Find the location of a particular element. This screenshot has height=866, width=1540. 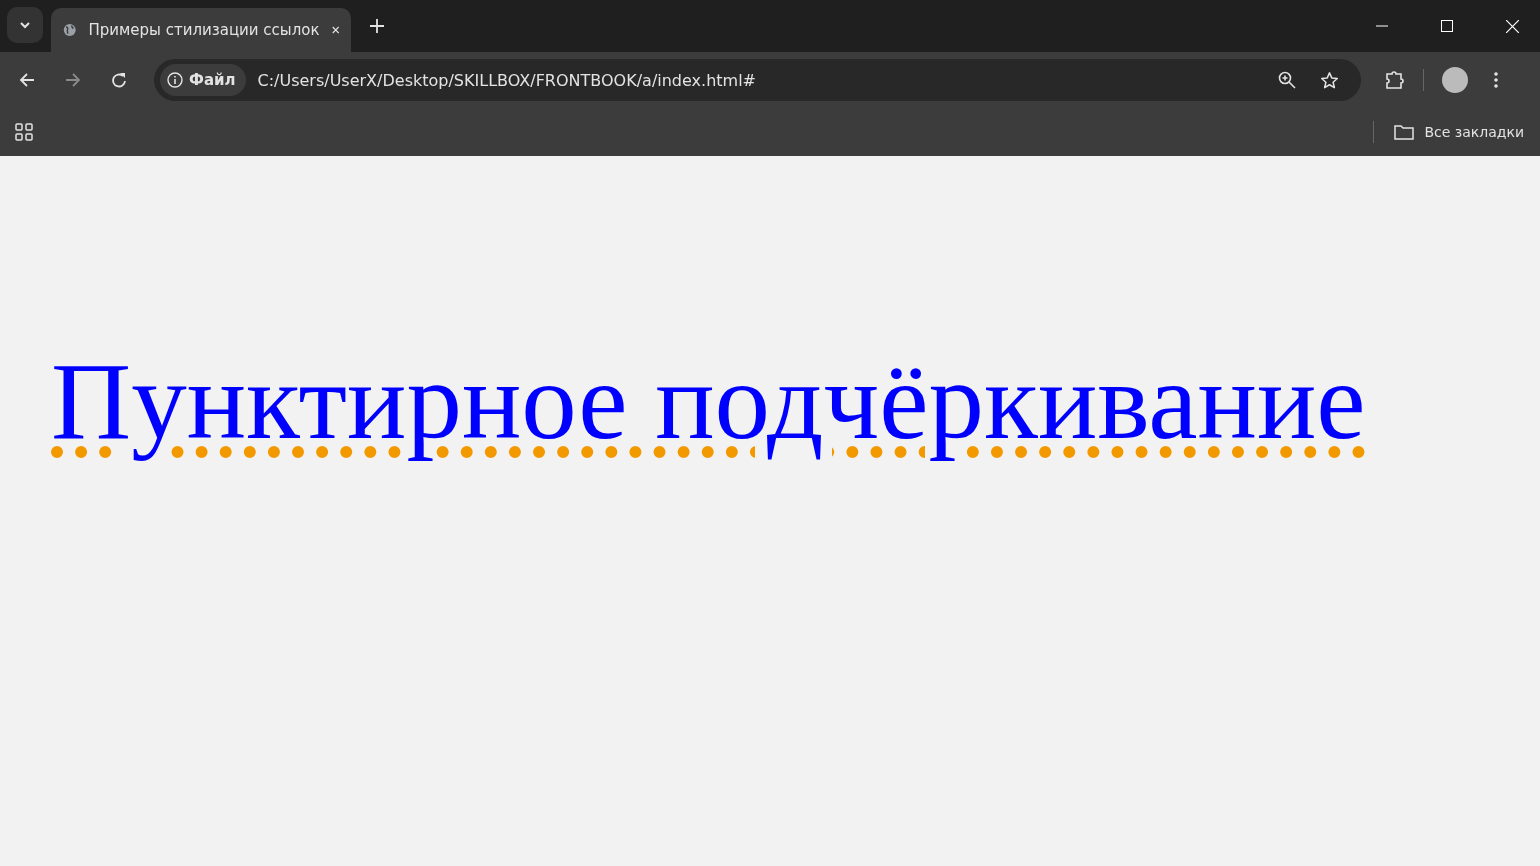

all-bookmarks-button: Все закладки is located at coordinates (1459, 132).